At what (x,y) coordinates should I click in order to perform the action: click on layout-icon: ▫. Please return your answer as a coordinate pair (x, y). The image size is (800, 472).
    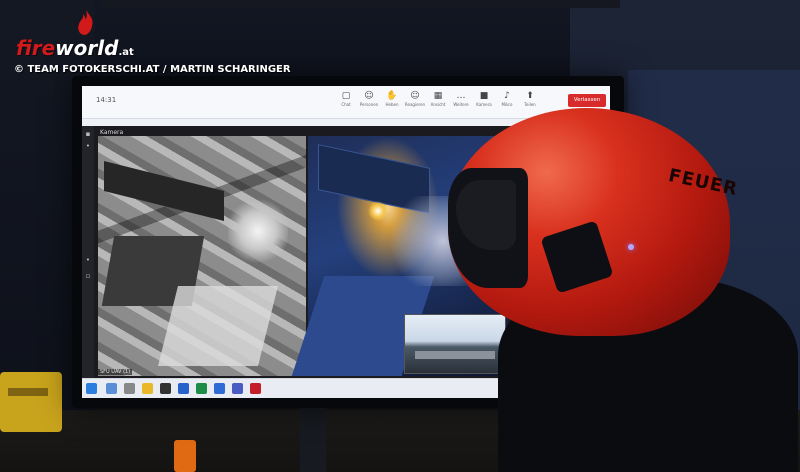
    Looking at the image, I should click on (88, 276).